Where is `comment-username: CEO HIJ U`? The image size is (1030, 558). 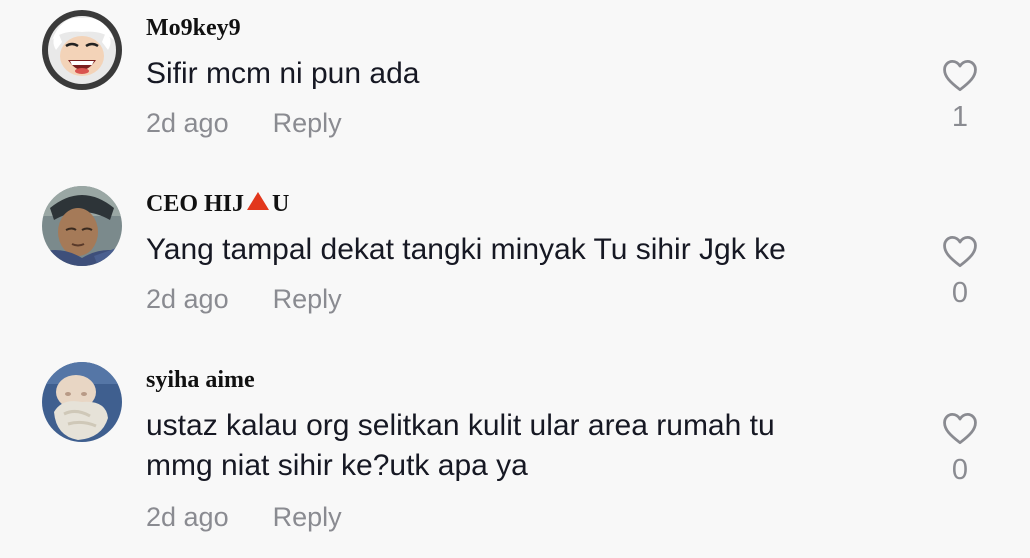 comment-username: CEO HIJ U is located at coordinates (217, 204).